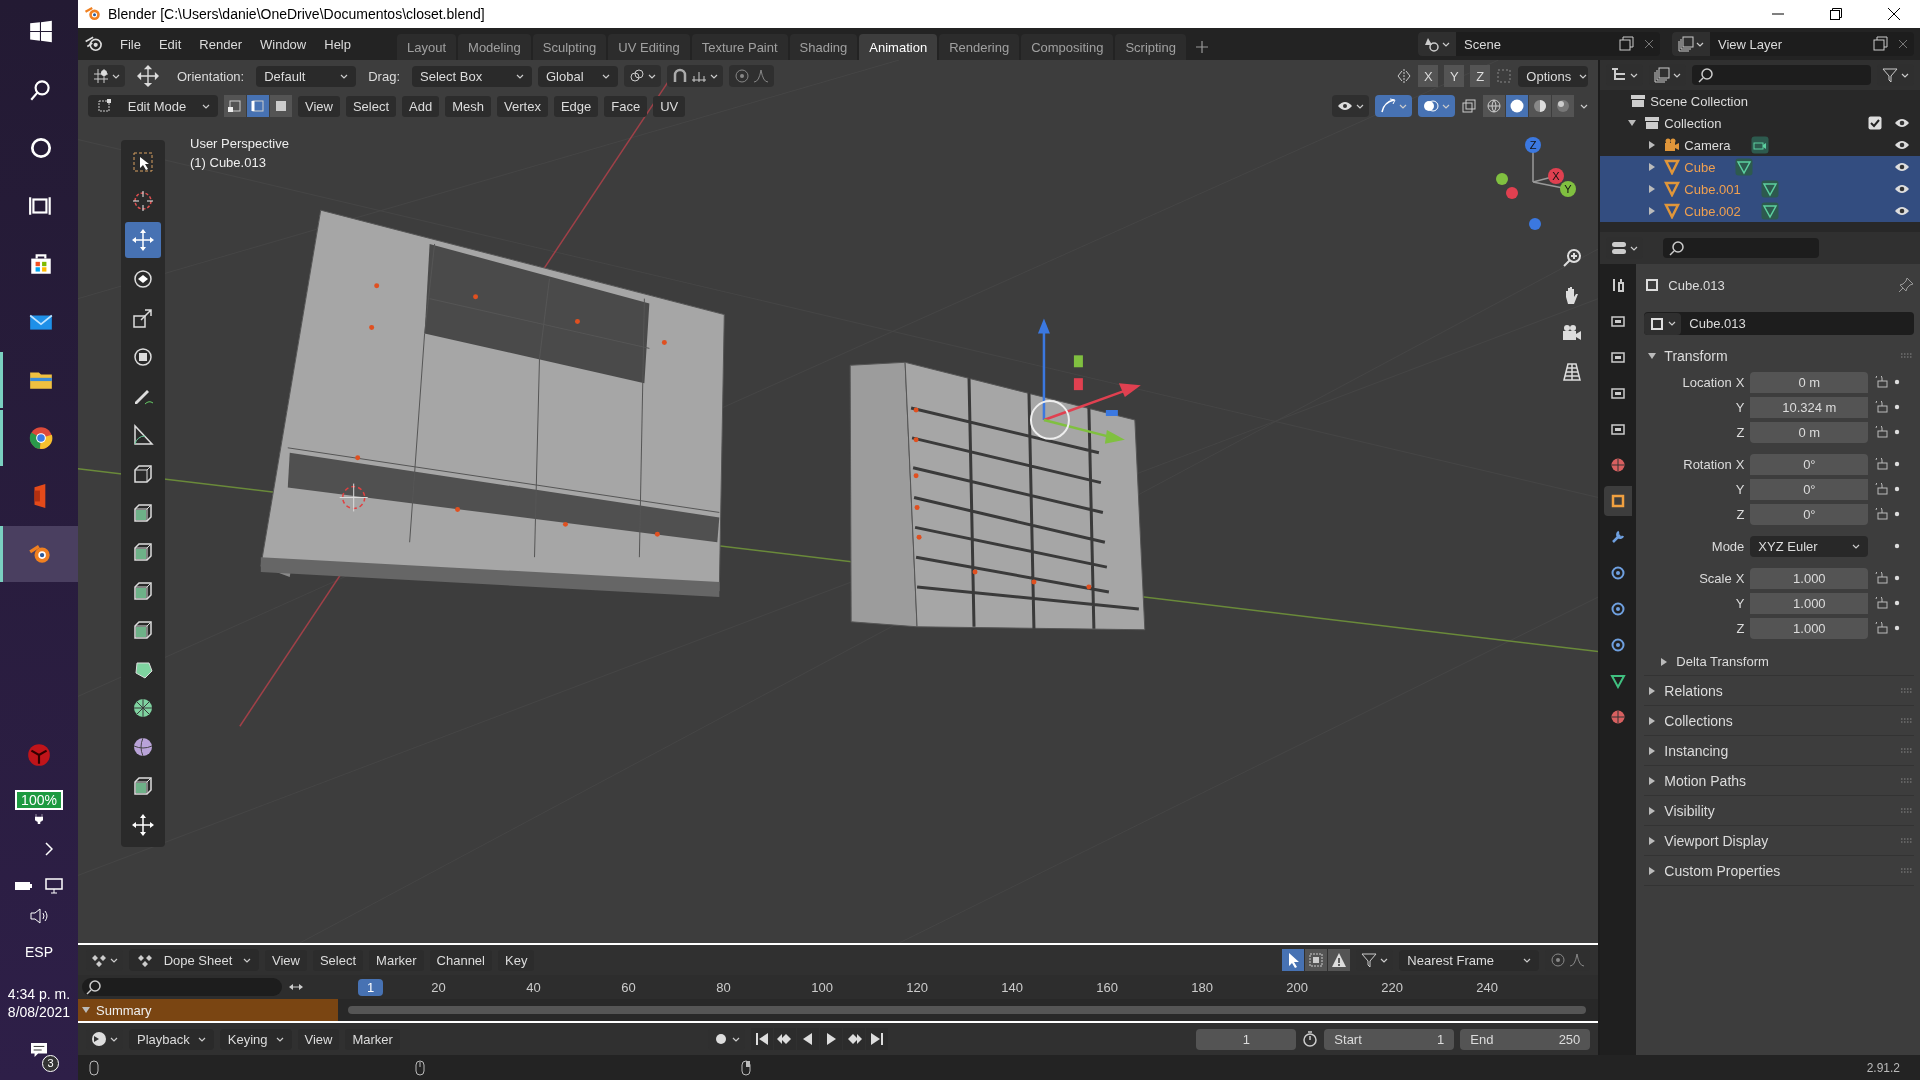 The height and width of the screenshot is (1080, 1920). What do you see at coordinates (898, 47) in the screenshot?
I see `workspace-tab: Animation` at bounding box center [898, 47].